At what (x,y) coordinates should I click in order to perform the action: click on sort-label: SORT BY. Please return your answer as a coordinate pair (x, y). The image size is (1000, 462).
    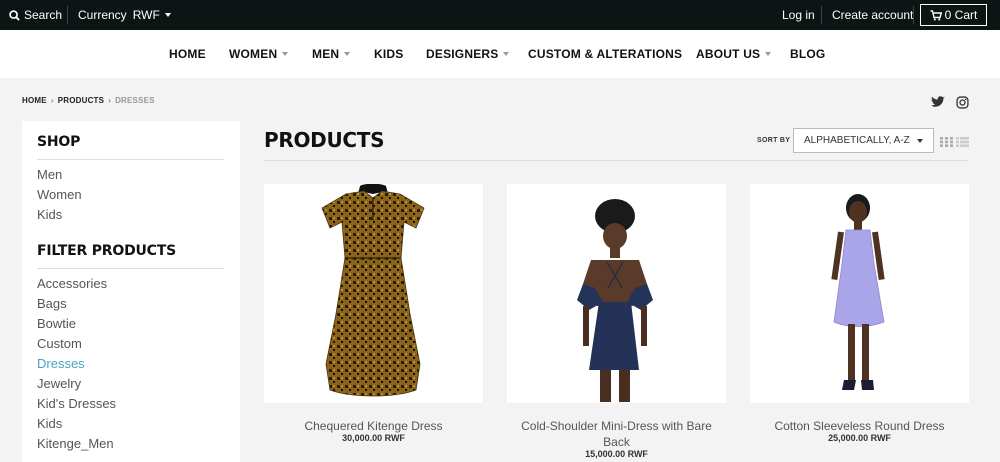
    Looking at the image, I should click on (774, 140).